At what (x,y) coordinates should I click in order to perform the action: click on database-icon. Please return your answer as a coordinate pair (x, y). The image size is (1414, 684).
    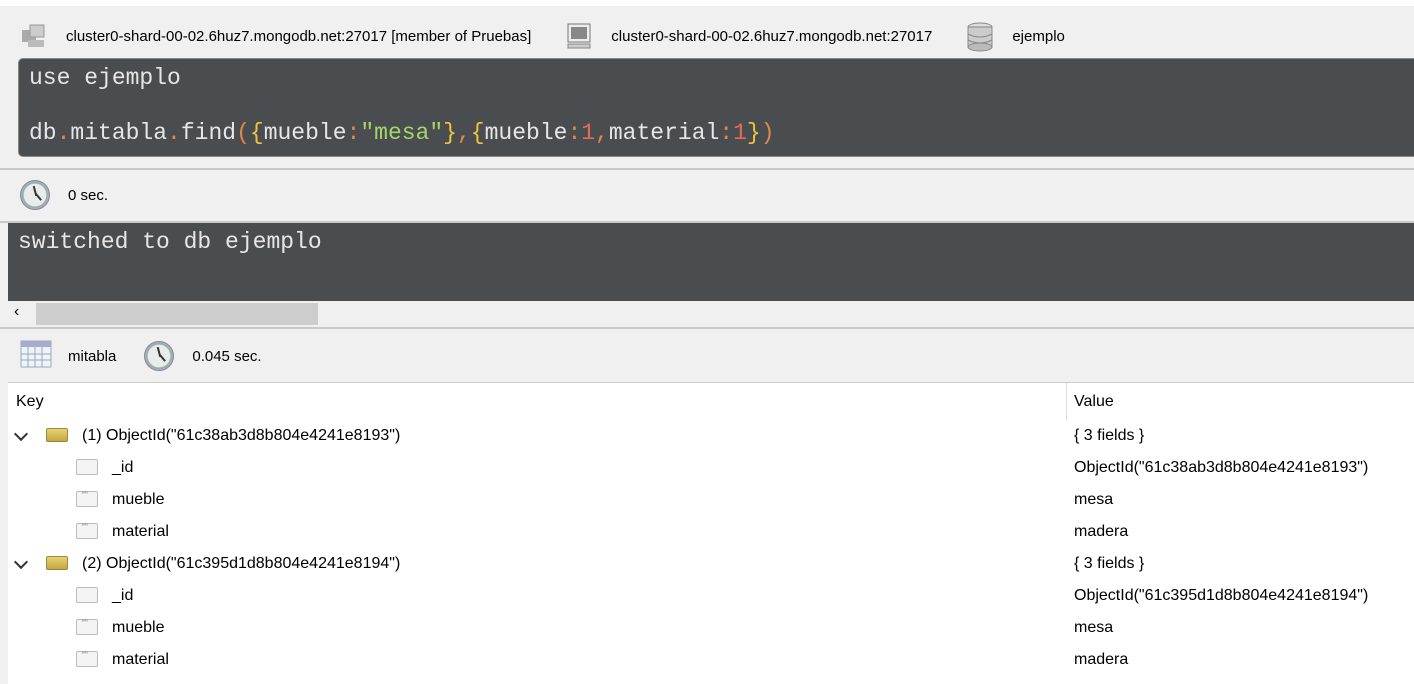
    Looking at the image, I should click on (980, 37).